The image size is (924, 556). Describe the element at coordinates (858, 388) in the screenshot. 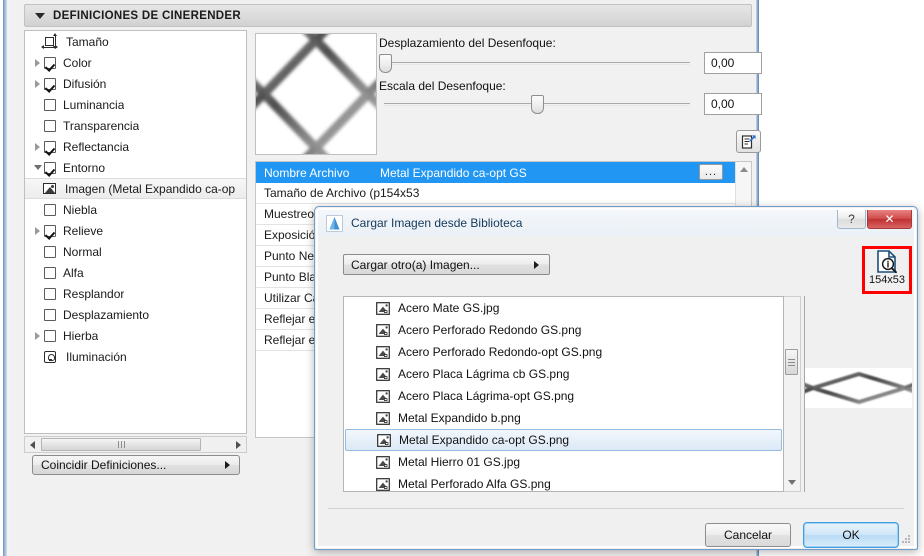

I see `selected-image-preview` at that location.